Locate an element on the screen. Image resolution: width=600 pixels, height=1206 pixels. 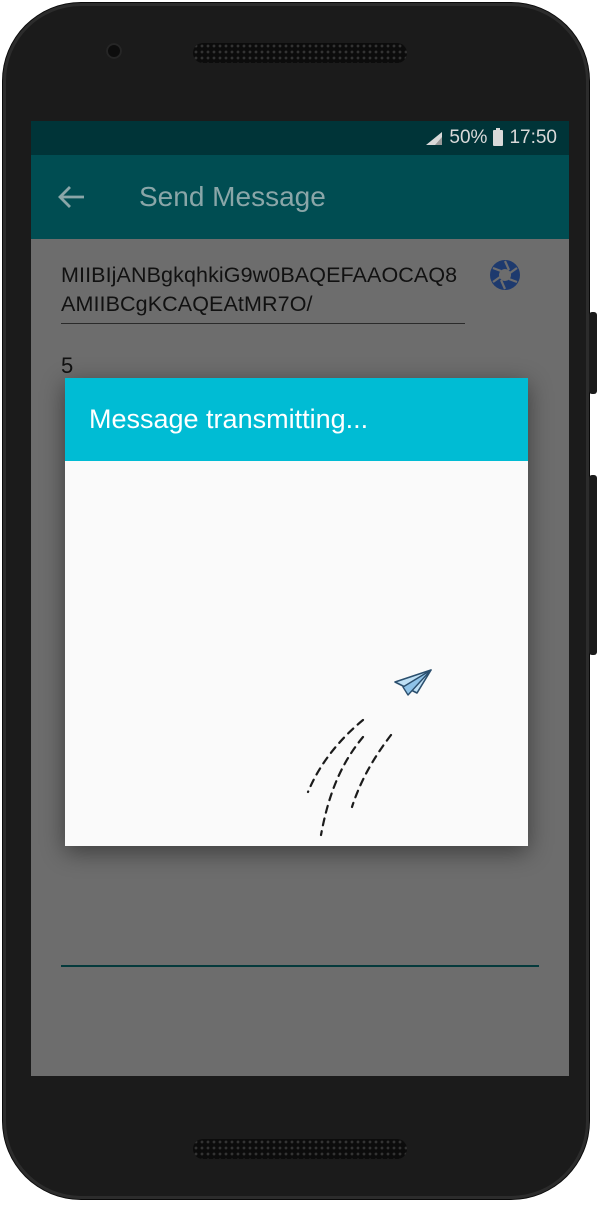
clock: 17:50 is located at coordinates (533, 137).